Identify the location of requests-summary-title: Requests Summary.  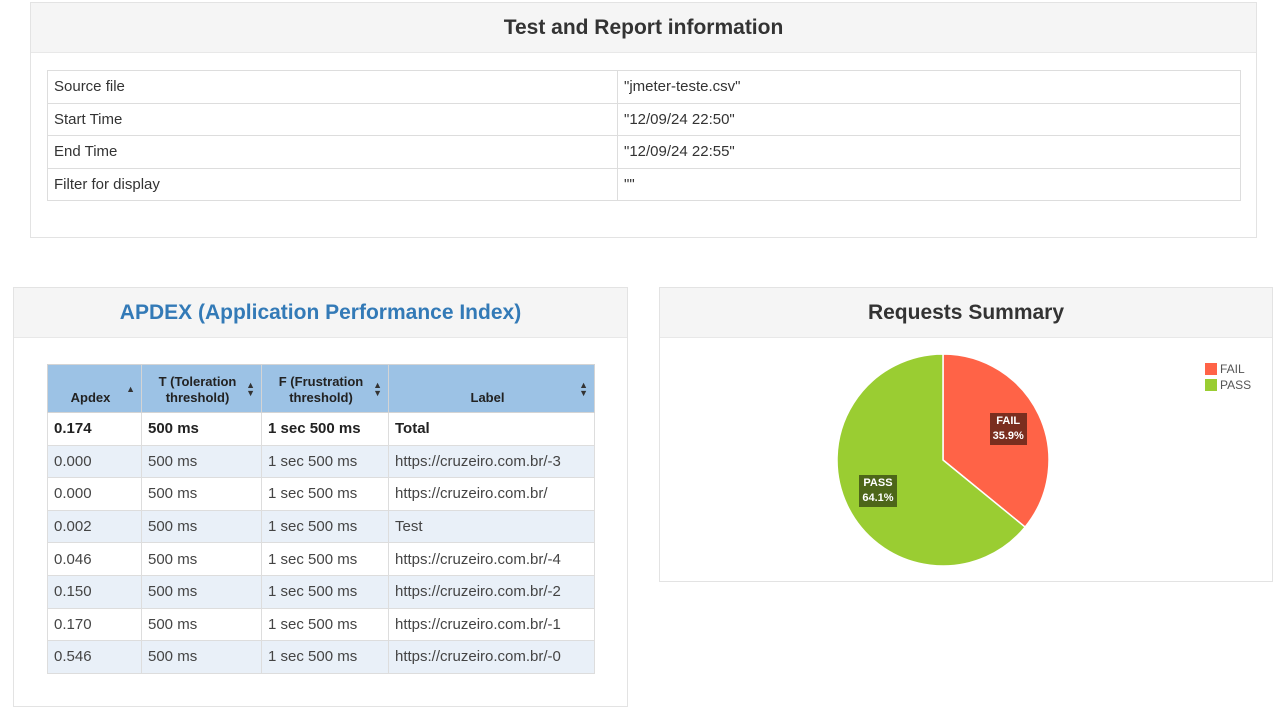
(966, 313).